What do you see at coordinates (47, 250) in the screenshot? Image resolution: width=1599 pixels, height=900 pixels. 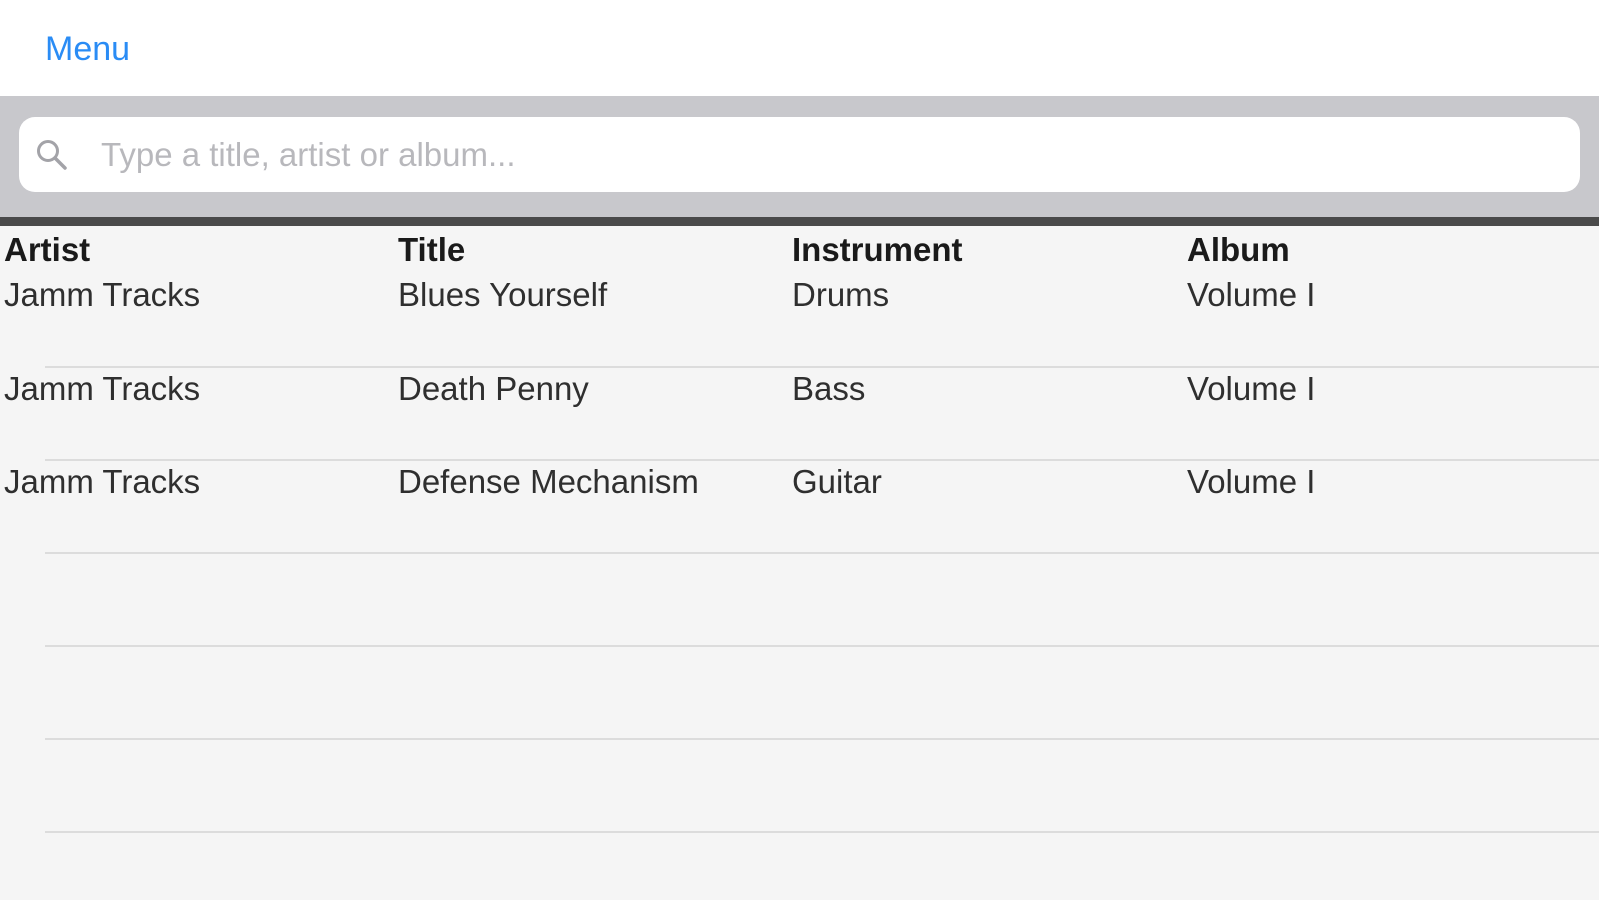 I see `column-header-artist: Artist` at bounding box center [47, 250].